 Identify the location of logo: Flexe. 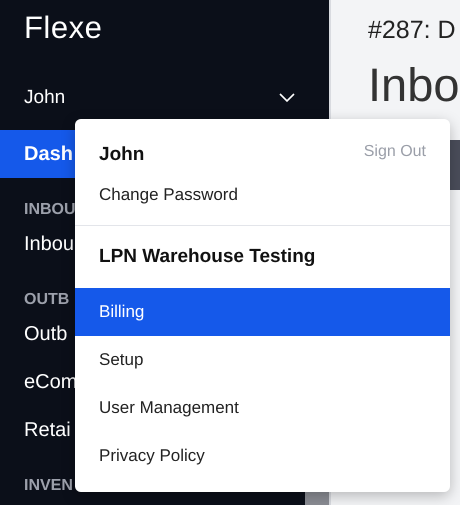
(63, 28).